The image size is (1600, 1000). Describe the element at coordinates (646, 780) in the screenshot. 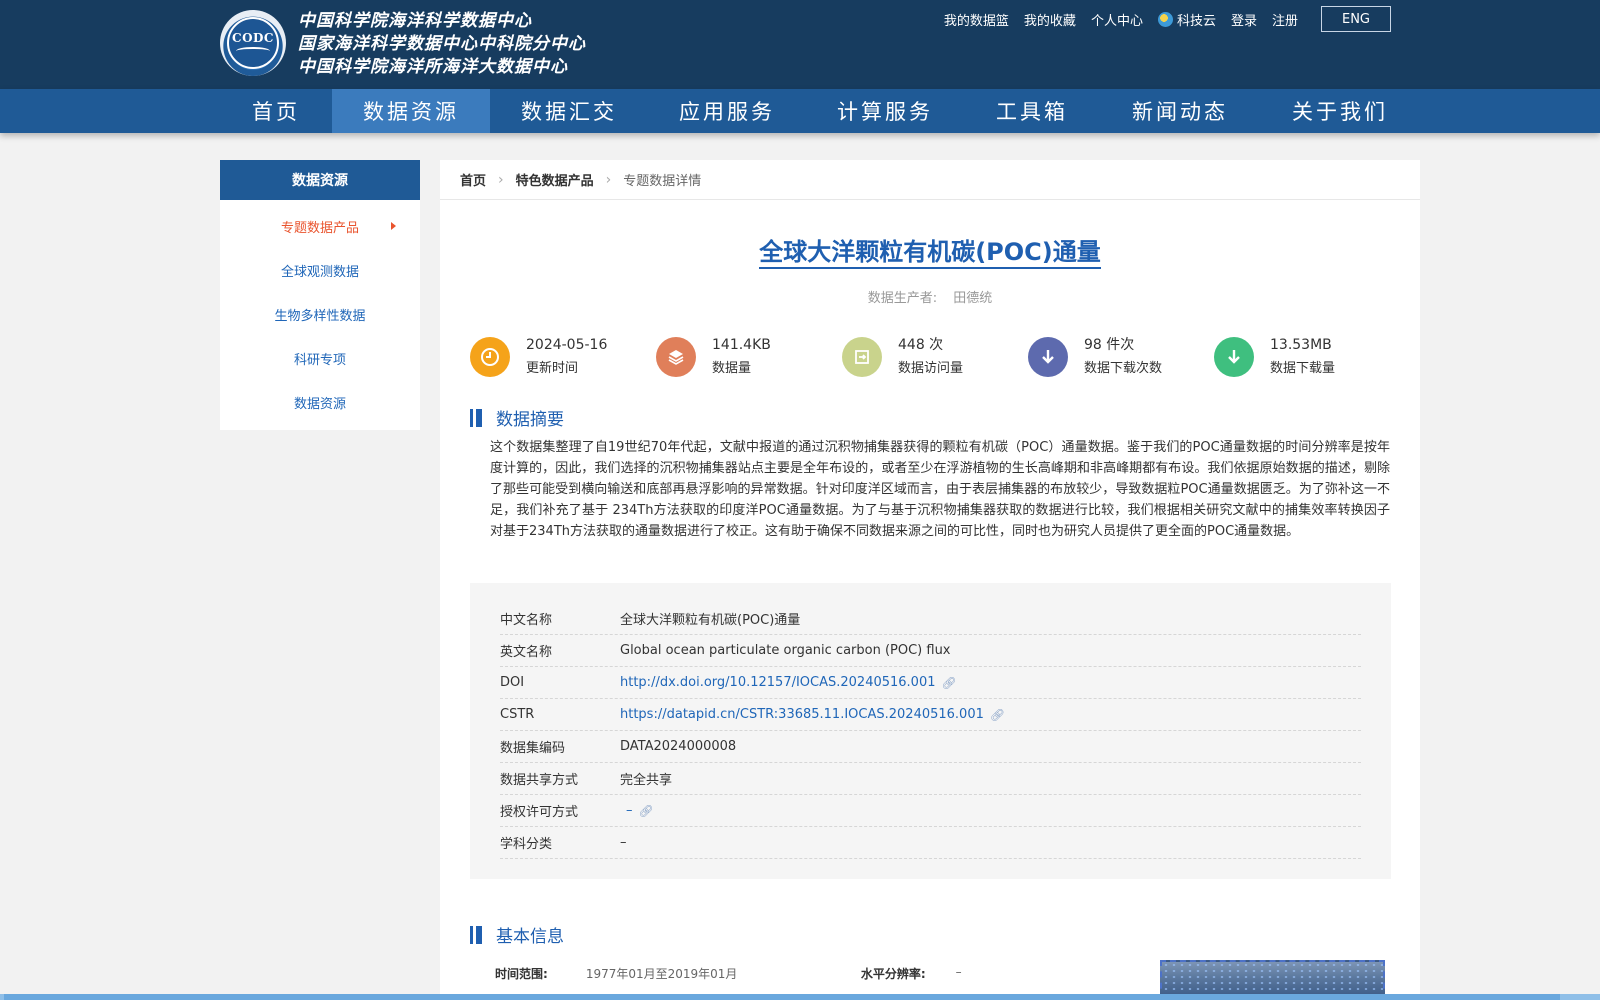

I see `meta-value: 完全共享` at that location.